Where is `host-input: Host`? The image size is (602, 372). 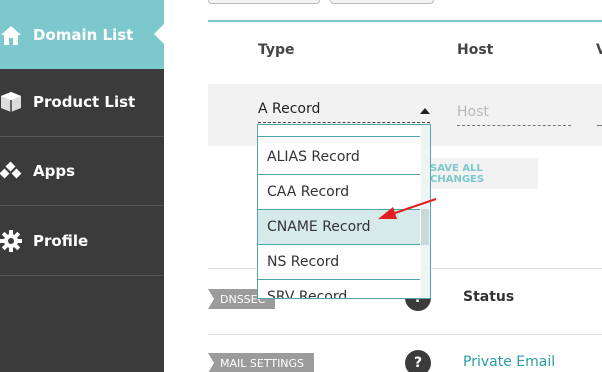
host-input: Host is located at coordinates (514, 115).